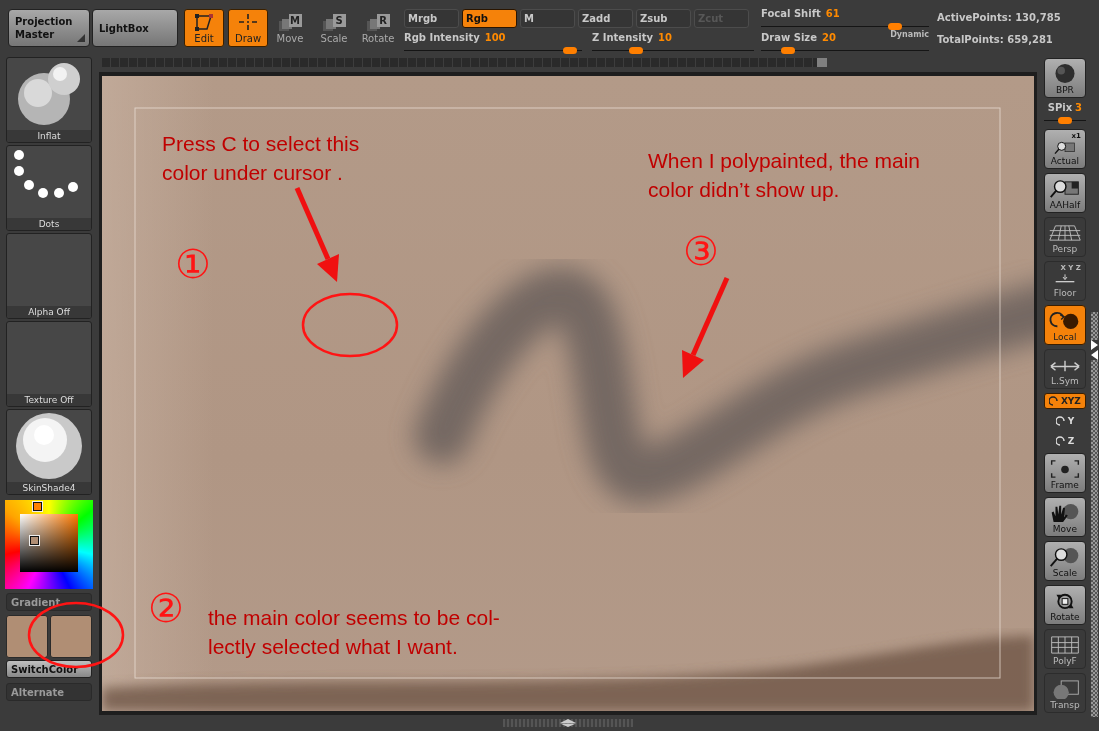 The image size is (1099, 731). I want to click on annotation-text: When I polypainted, the main color didn’t show up., so click(784, 175).